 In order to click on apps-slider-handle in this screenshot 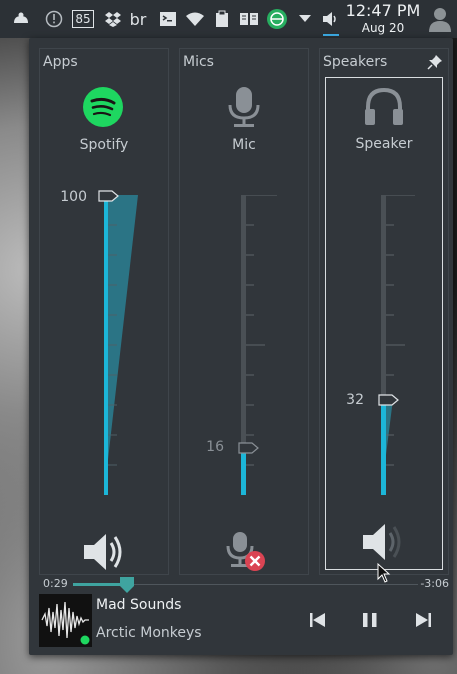, I will do `click(108, 196)`.